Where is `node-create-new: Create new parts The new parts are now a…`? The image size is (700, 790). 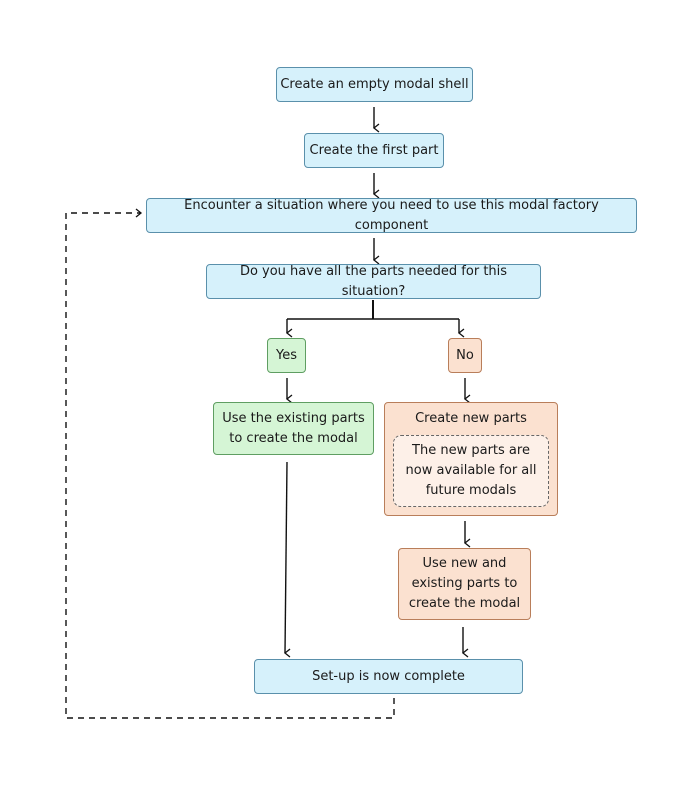
node-create-new: Create new parts The new parts are now a… is located at coordinates (471, 459).